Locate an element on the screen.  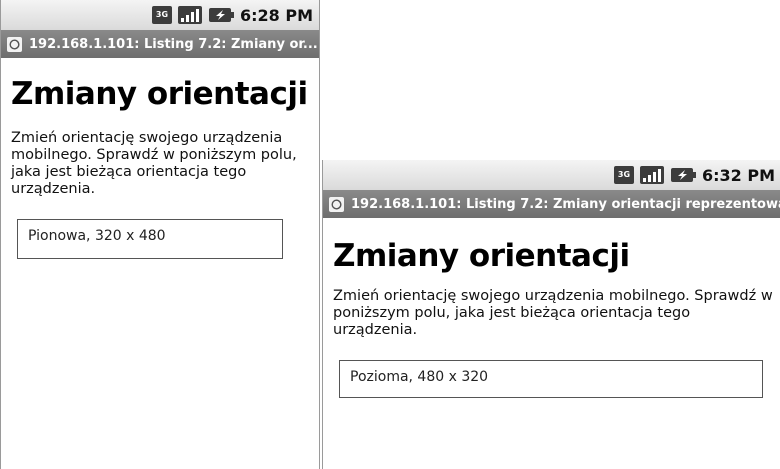
status-bar: 3G 6:32 PM is located at coordinates (551, 175).